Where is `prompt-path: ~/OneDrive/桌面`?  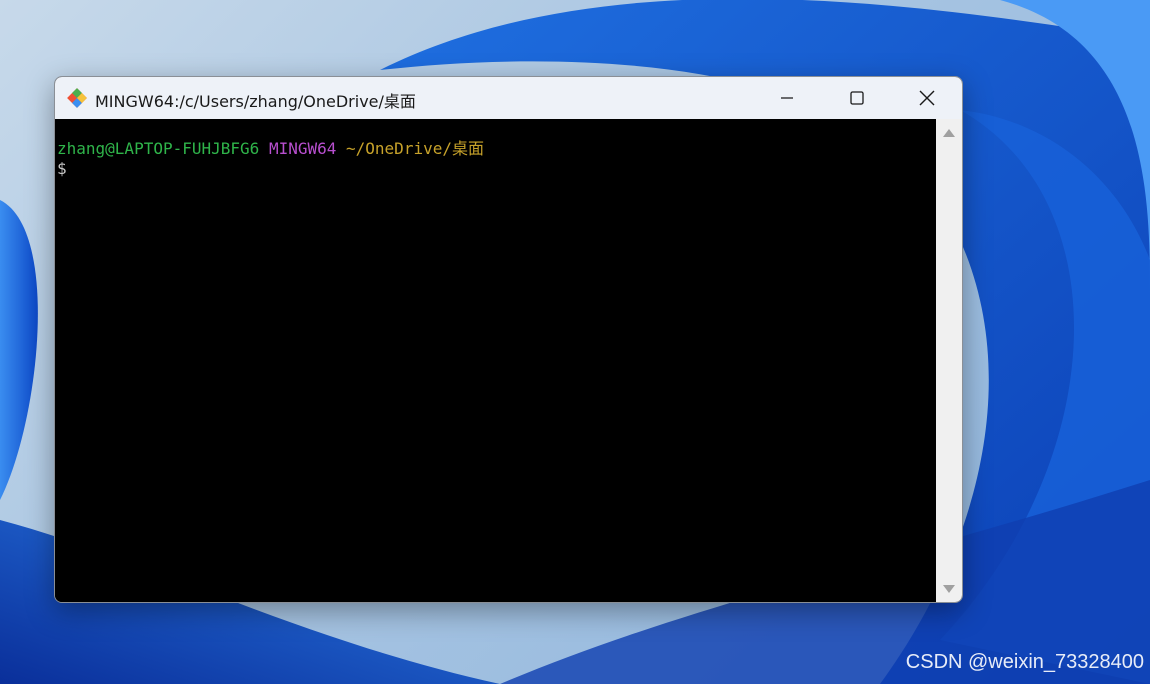
prompt-path: ~/OneDrive/桌面 is located at coordinates (415, 148).